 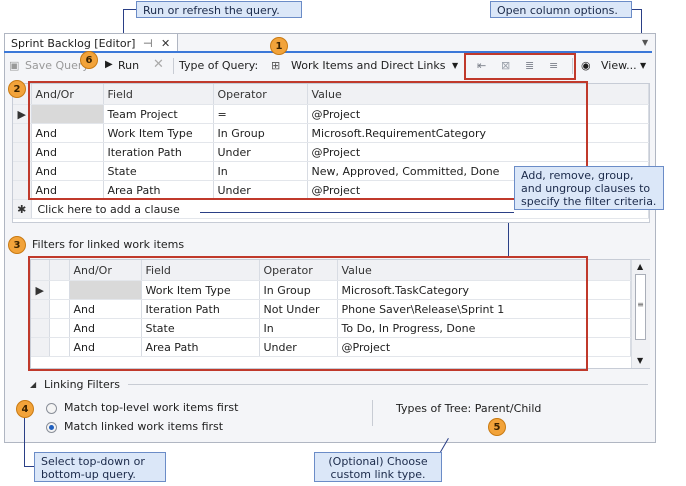 I want to click on collapse-triangle-icon: ◢, so click(x=33, y=384).